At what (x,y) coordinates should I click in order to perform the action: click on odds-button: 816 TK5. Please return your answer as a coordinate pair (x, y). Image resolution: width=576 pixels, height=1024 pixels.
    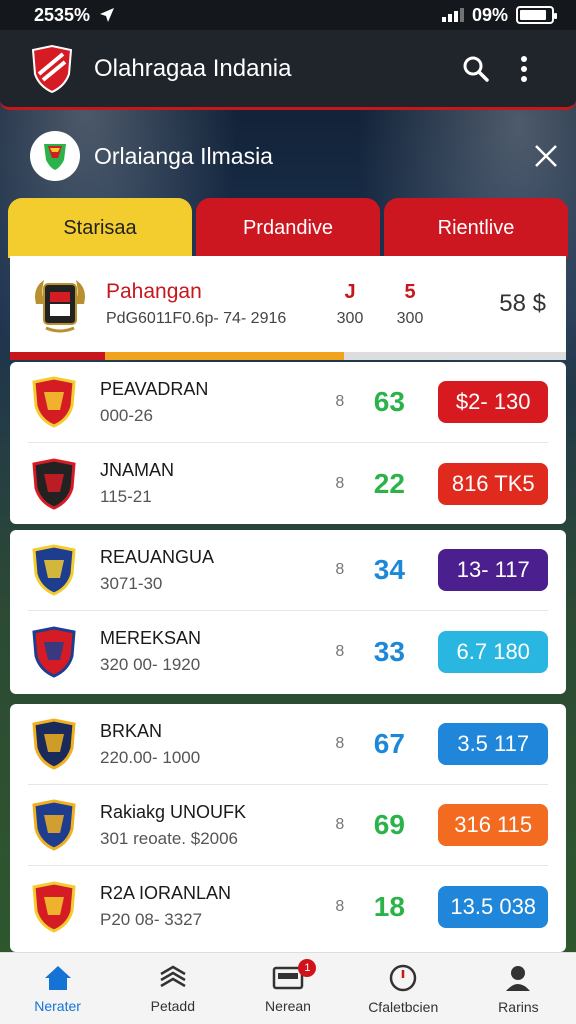
    Looking at the image, I should click on (493, 483).